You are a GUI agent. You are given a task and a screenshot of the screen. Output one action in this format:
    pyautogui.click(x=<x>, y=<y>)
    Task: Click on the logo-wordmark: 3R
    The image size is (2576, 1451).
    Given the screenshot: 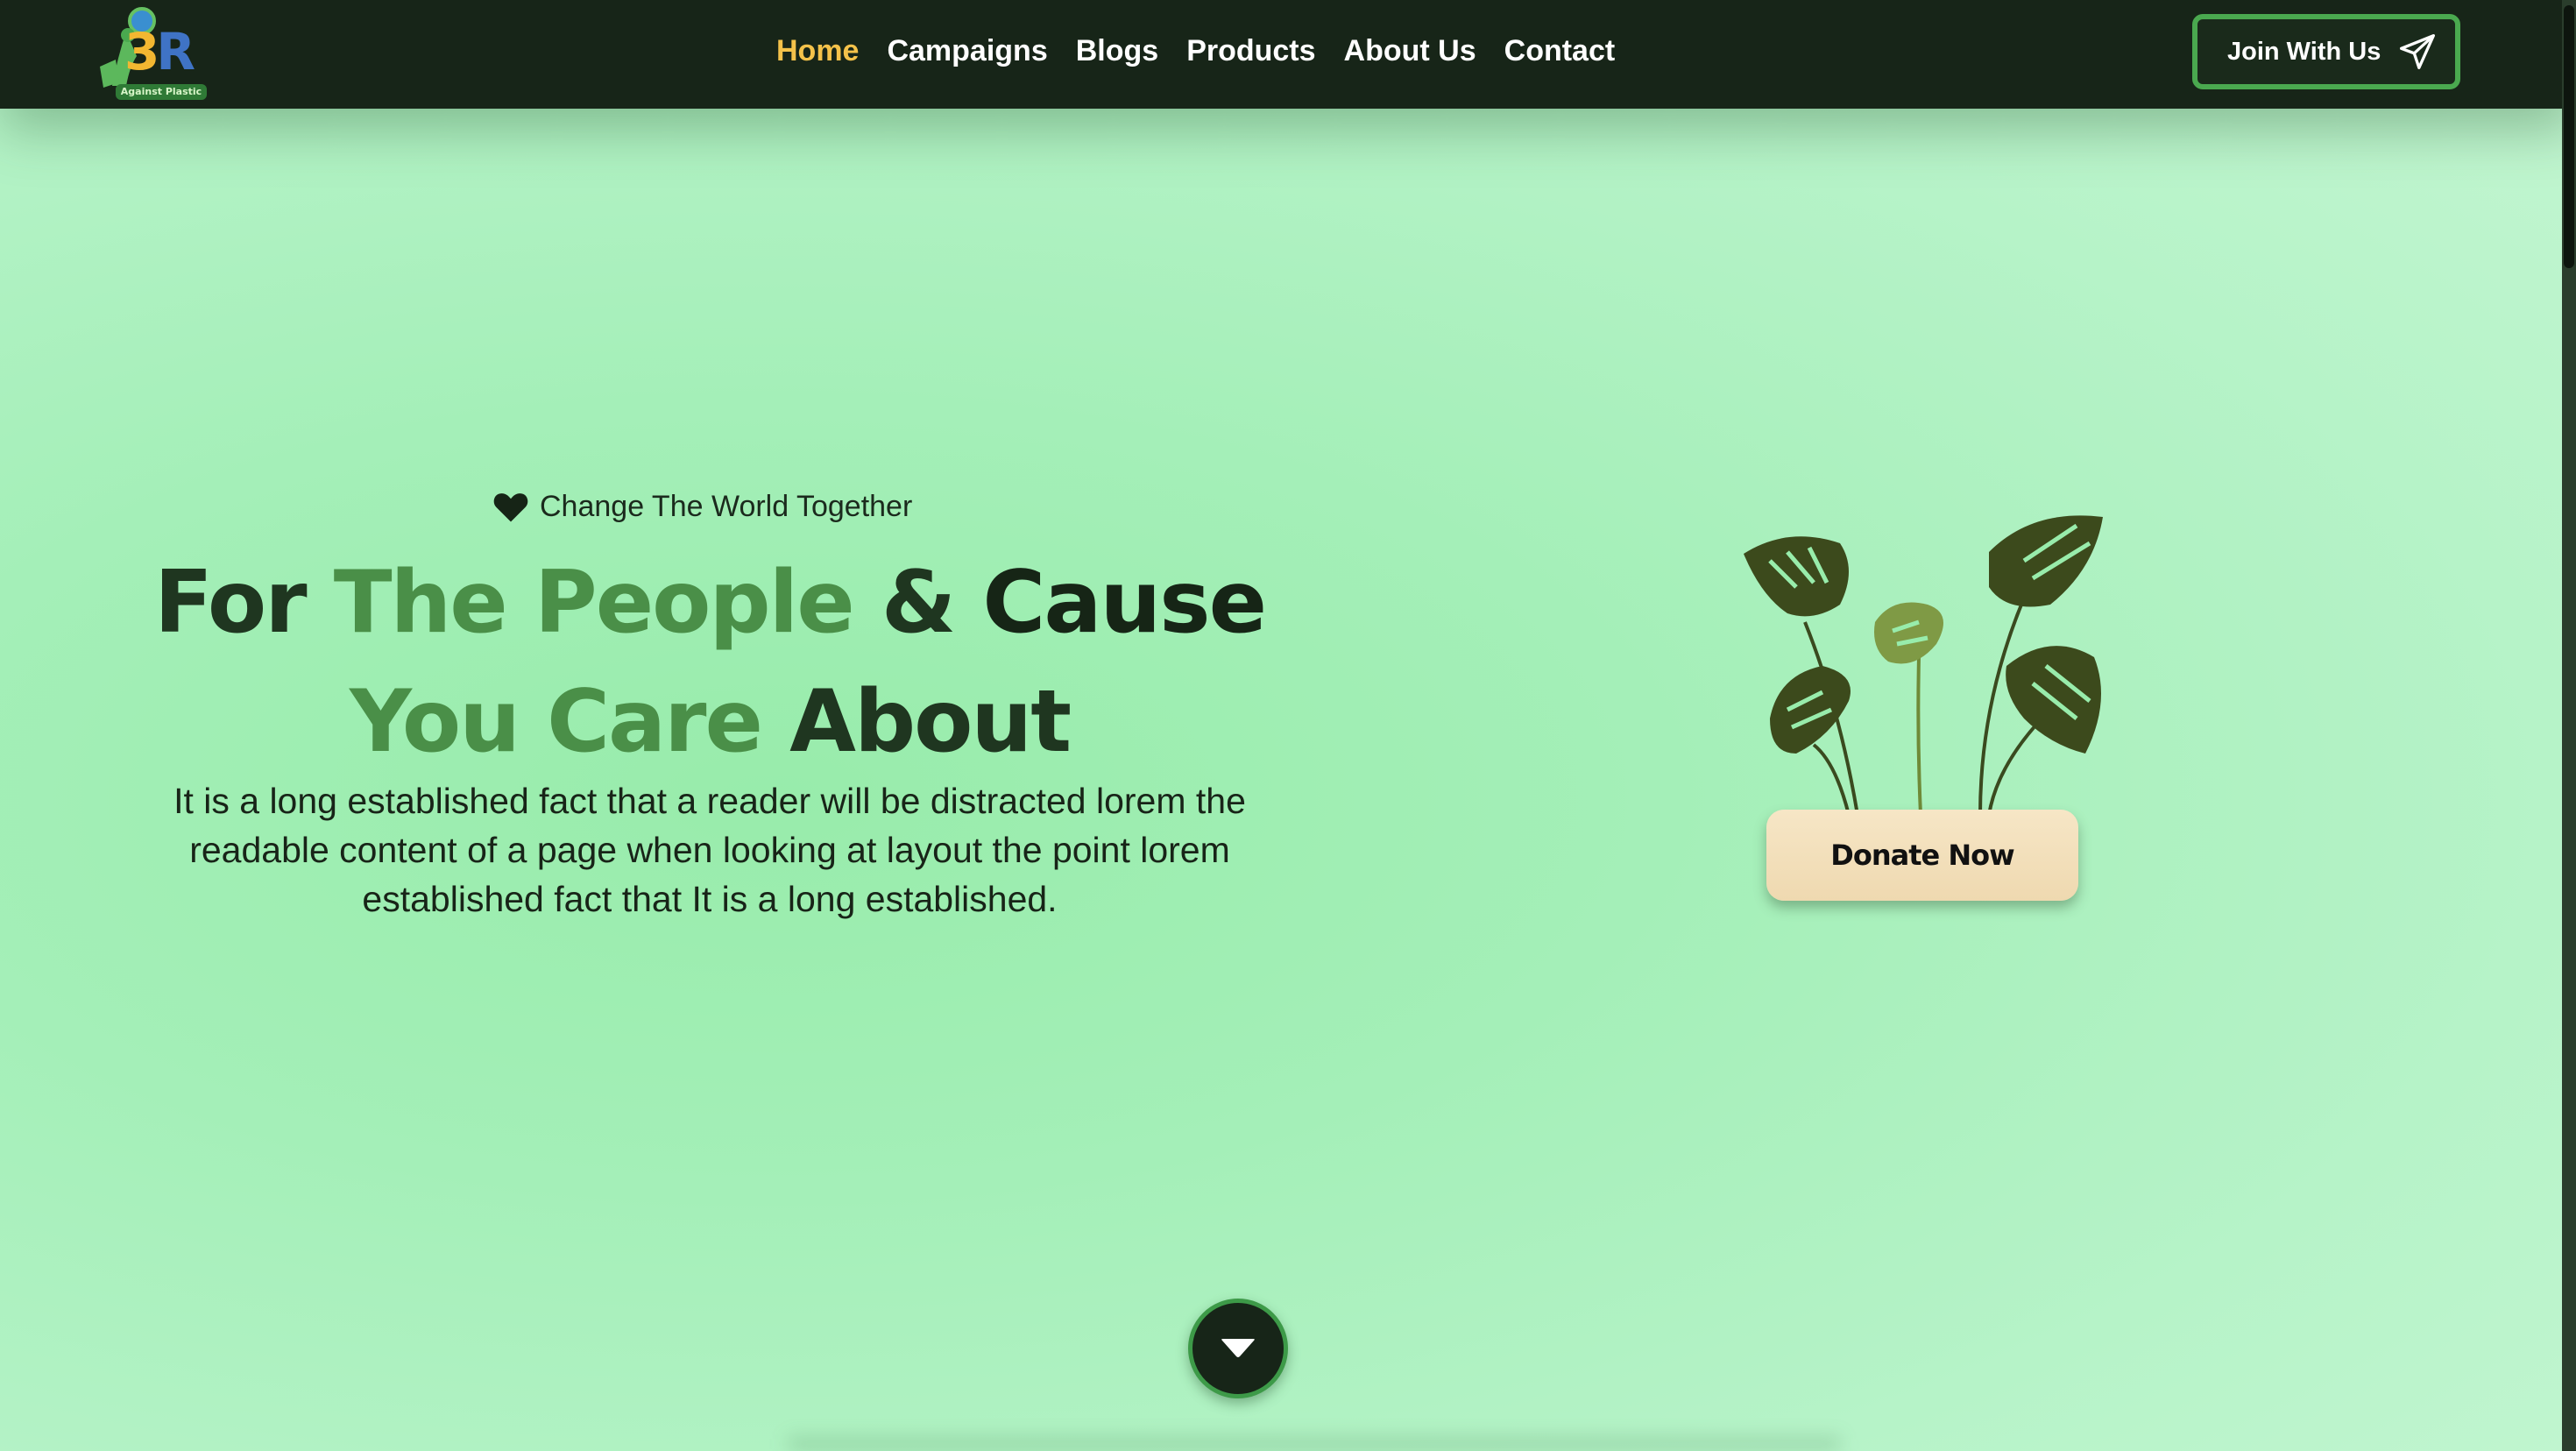 What is the action you would take?
    pyautogui.click(x=159, y=51)
    